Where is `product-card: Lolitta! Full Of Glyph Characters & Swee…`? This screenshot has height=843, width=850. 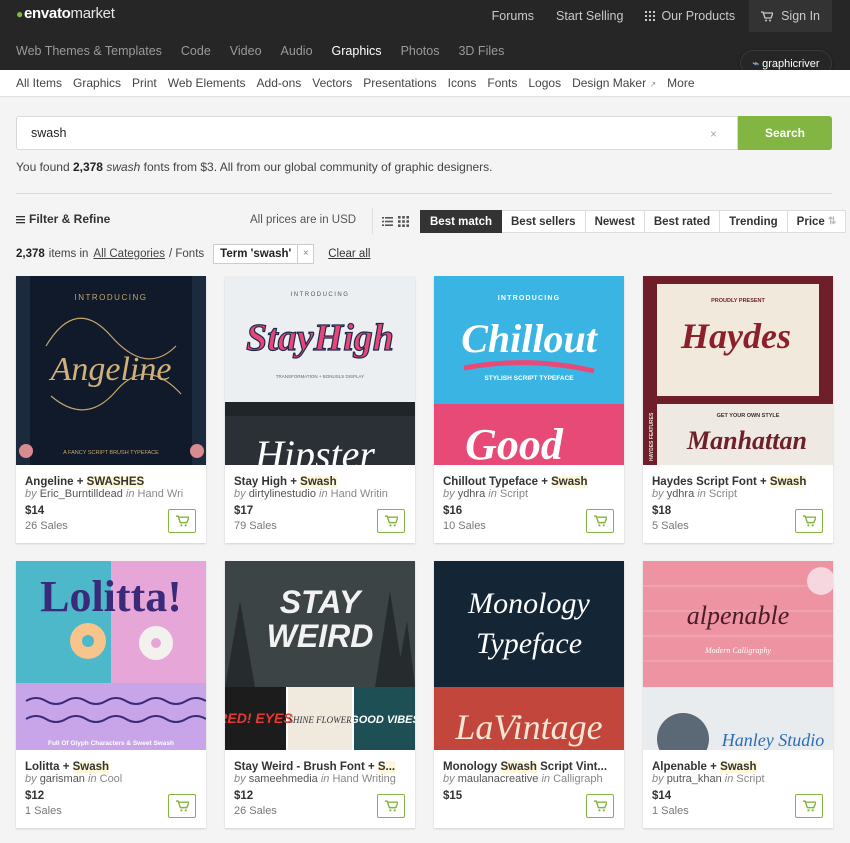
product-card: Lolitta! Full Of Glyph Characters & Swee… is located at coordinates (111, 694).